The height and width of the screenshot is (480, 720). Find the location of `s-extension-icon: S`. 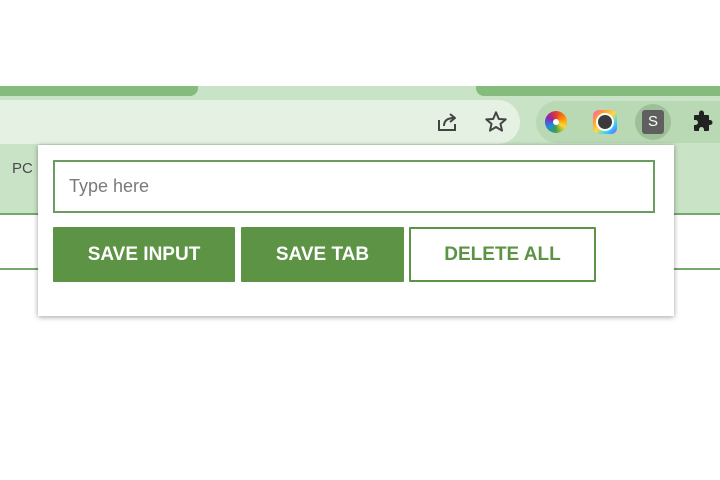

s-extension-icon: S is located at coordinates (653, 122).